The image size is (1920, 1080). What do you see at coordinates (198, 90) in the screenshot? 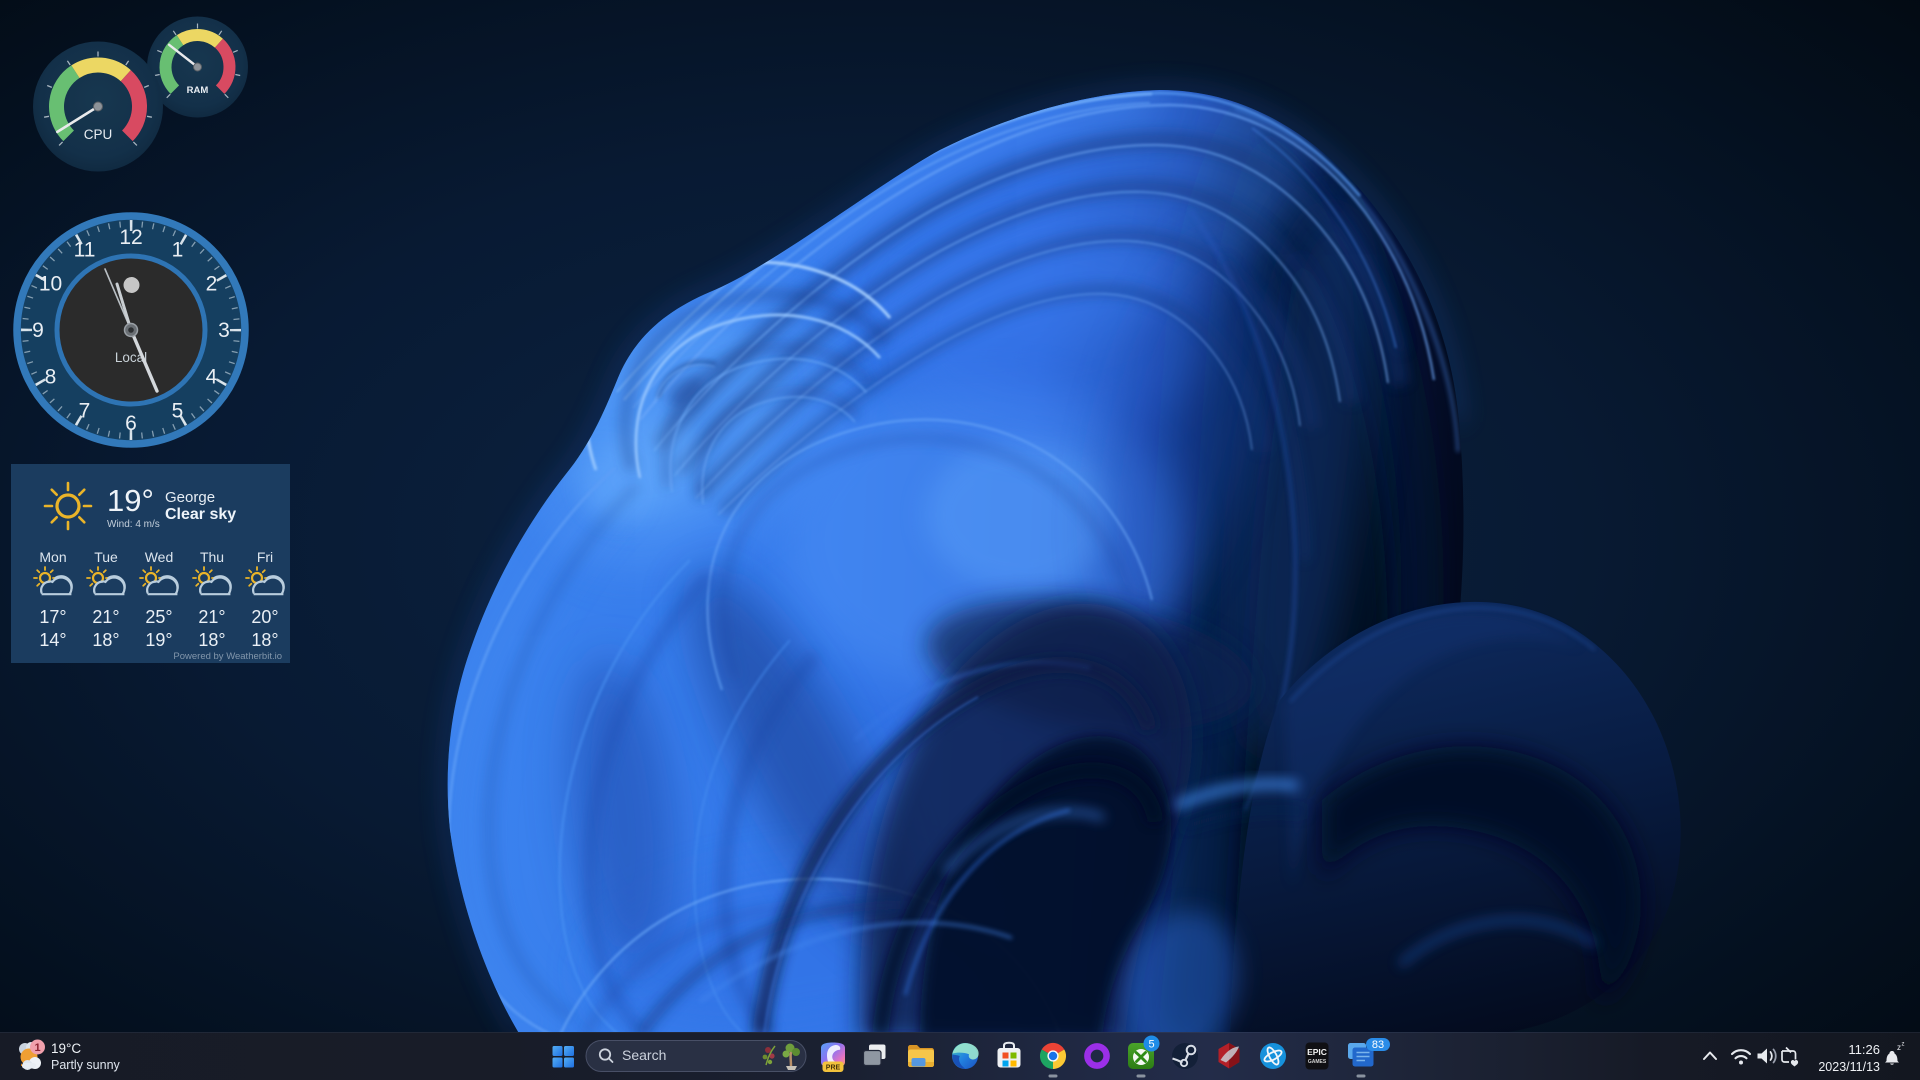
I see `svg-text: RAM` at bounding box center [198, 90].